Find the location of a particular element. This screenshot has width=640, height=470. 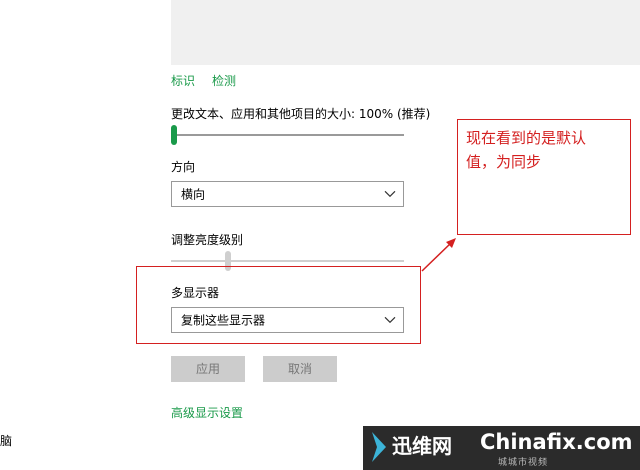

watermark-subtext: 城城市视频 is located at coordinates (523, 463).